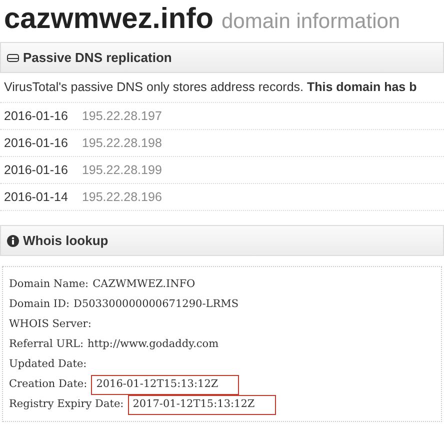 This screenshot has width=444, height=425. What do you see at coordinates (165, 385) in the screenshot?
I see `whois-value: 2016-01-12T15:13:12Z` at bounding box center [165, 385].